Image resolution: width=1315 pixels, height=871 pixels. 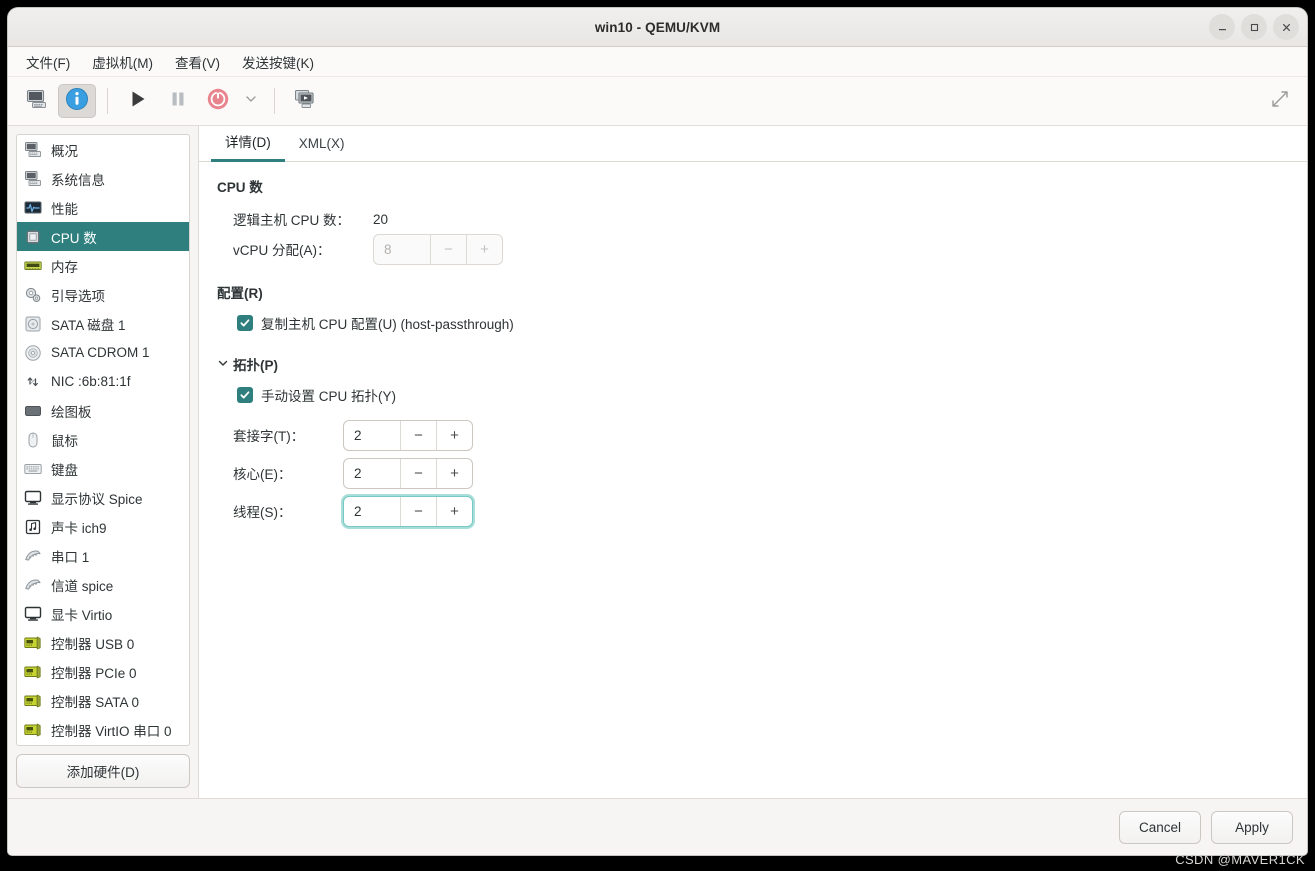 What do you see at coordinates (328, 396) in the screenshot?
I see `manual-topology-label: 手动设置 CPU 拓扑(Y)` at bounding box center [328, 396].